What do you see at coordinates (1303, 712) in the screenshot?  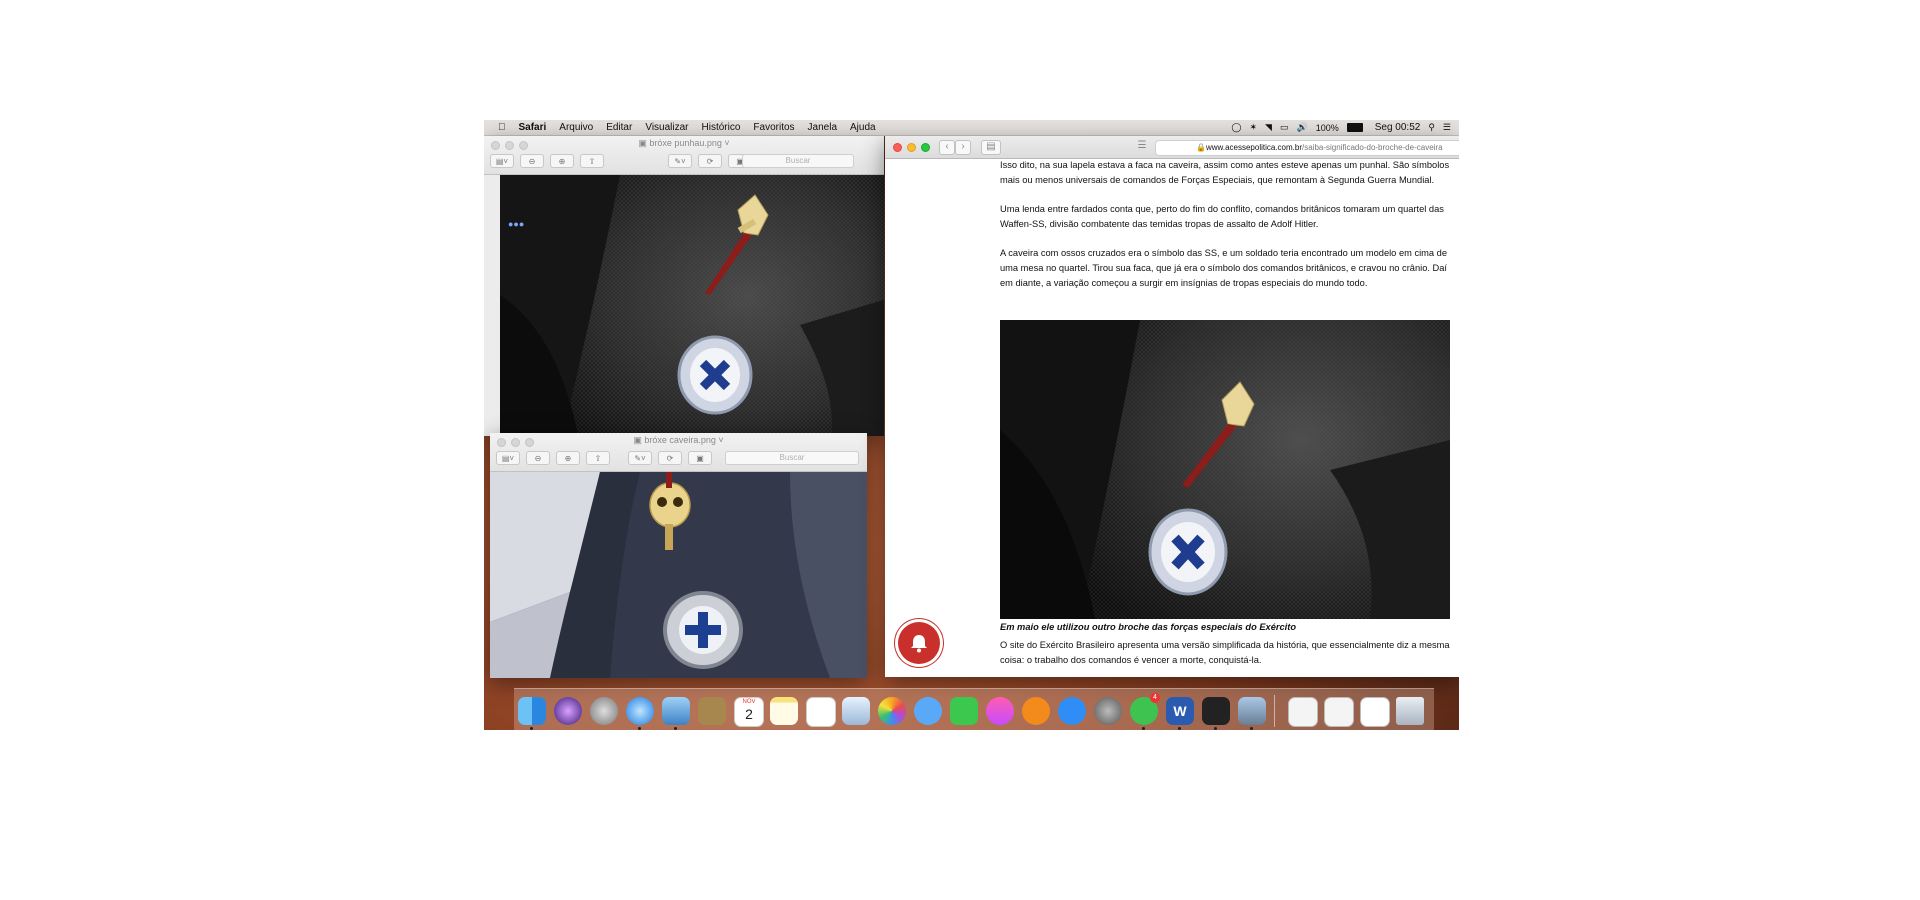 I see `window-1-icon` at bounding box center [1303, 712].